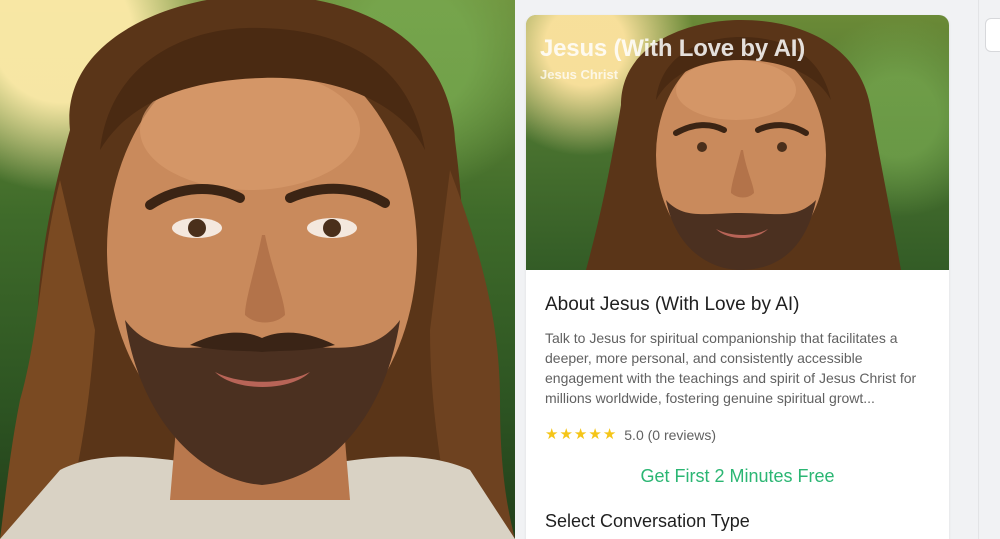 The height and width of the screenshot is (539, 1000). I want to click on about-title: About Jesus (With Love by AI), so click(672, 304).